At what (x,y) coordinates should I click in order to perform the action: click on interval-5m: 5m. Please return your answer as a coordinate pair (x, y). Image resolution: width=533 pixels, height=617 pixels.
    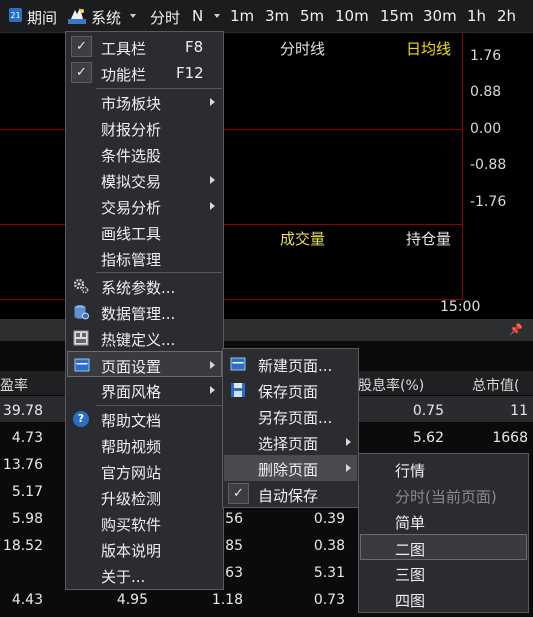
    Looking at the image, I should click on (312, 16).